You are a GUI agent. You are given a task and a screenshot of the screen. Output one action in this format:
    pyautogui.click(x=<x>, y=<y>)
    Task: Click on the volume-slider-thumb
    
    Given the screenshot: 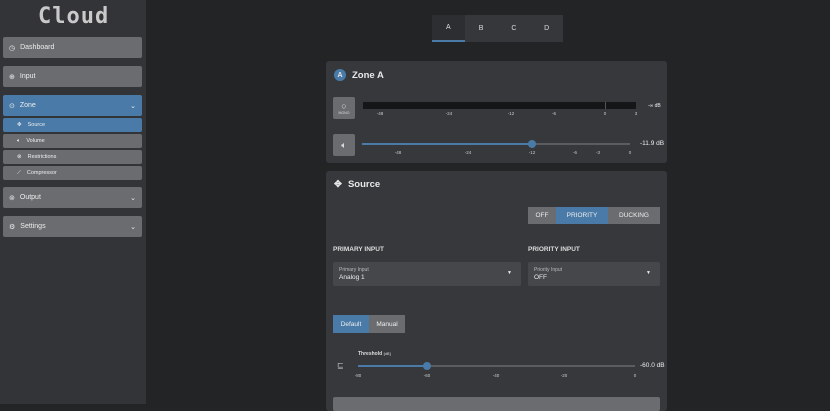 What is the action you would take?
    pyautogui.click(x=532, y=144)
    